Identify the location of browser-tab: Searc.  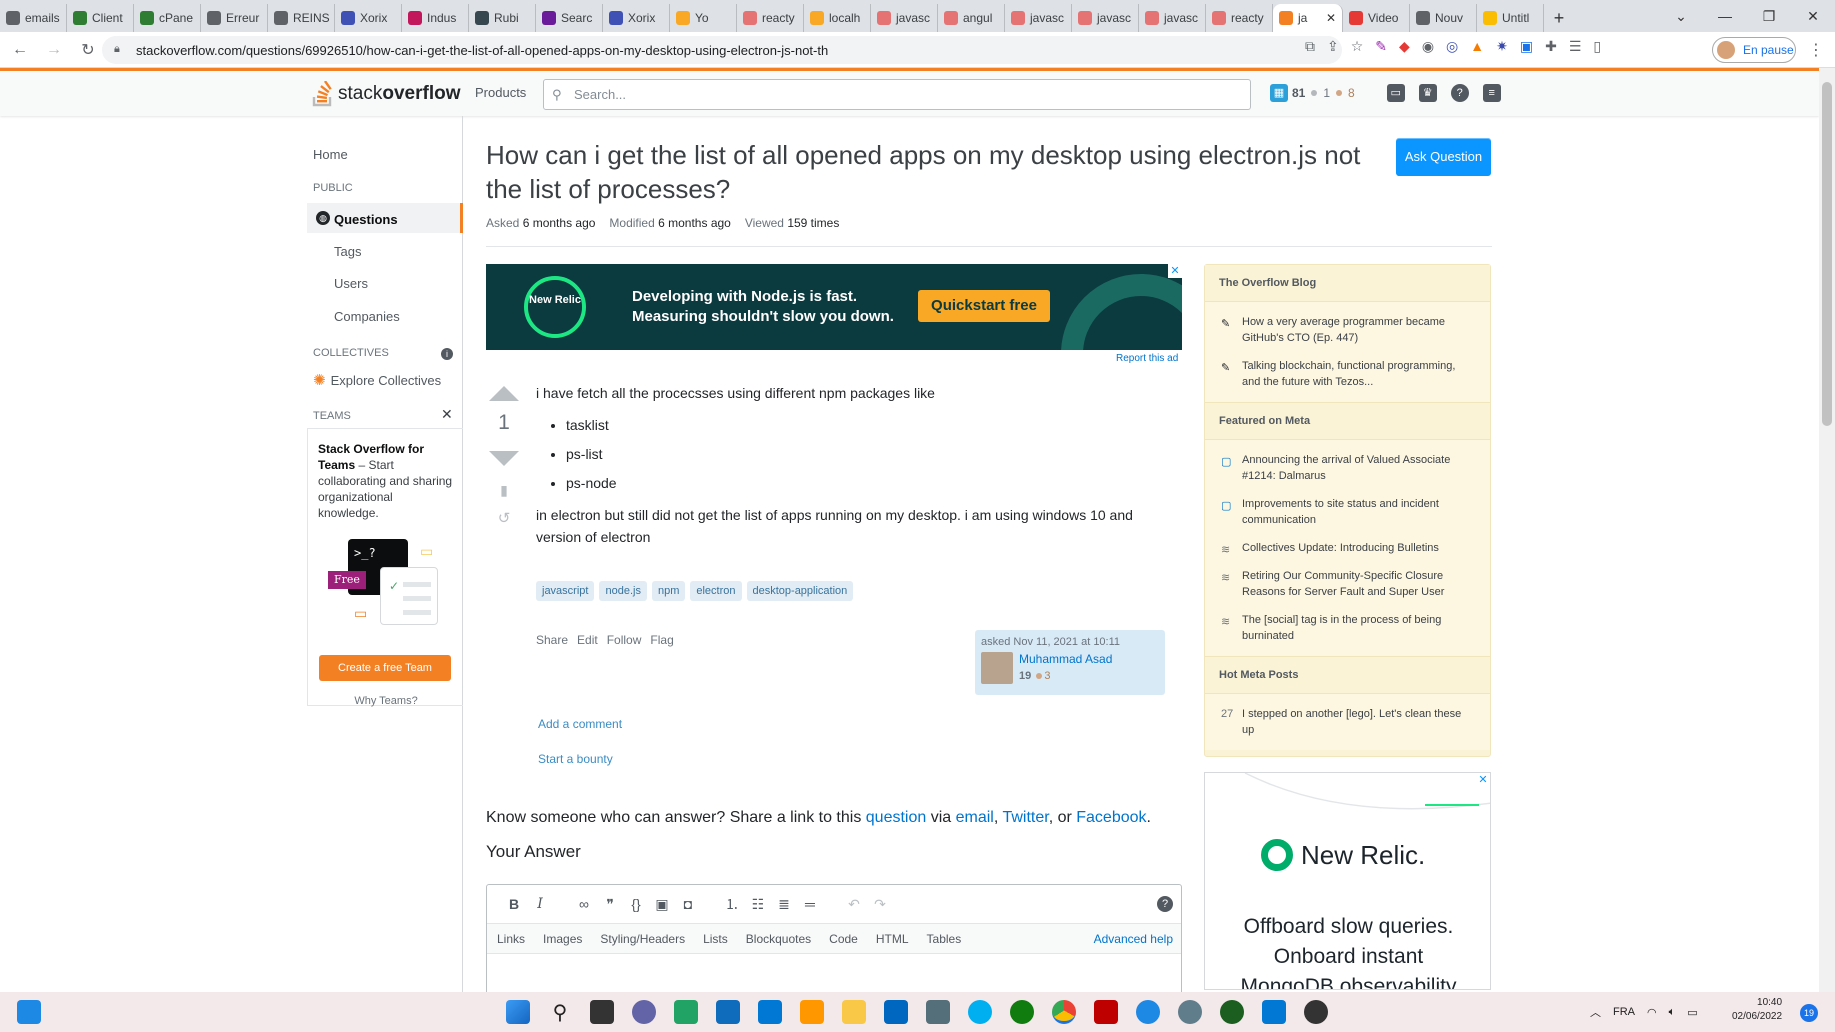
(569, 18).